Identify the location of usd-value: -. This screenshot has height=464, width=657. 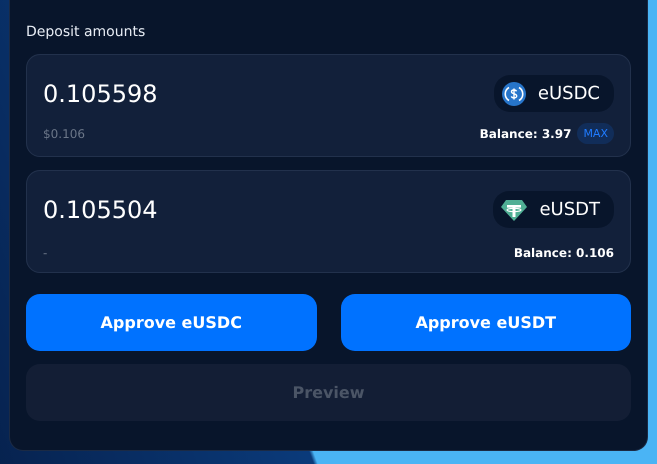
(45, 253).